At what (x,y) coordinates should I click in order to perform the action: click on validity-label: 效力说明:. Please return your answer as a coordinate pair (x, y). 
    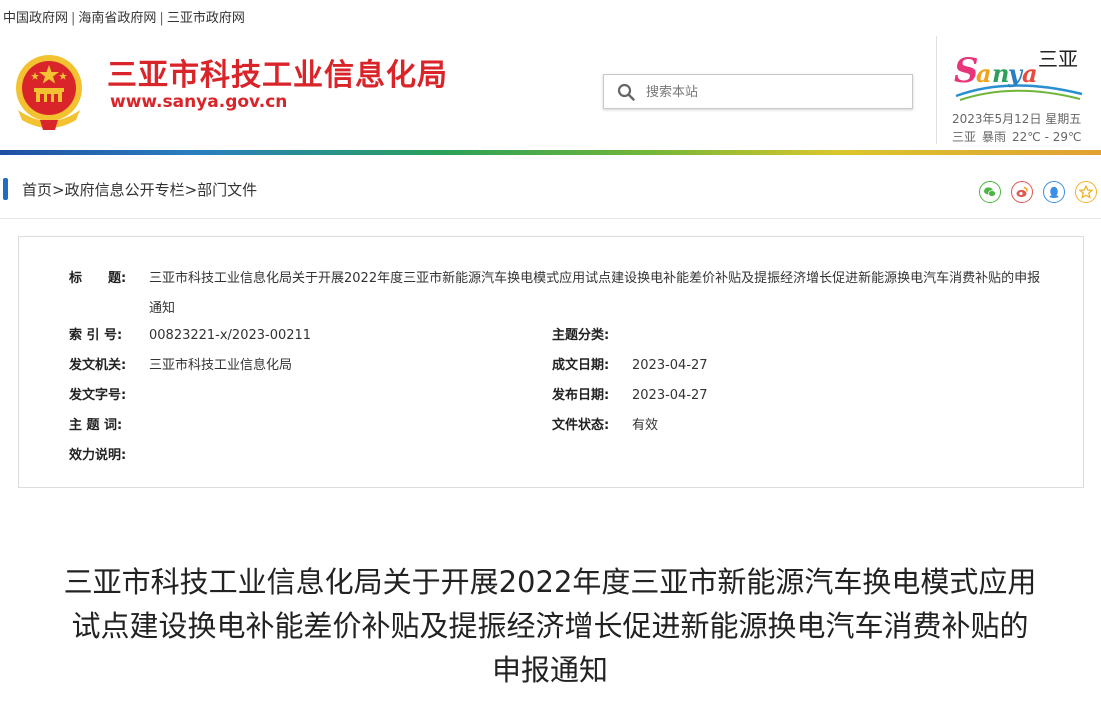
    Looking at the image, I should click on (98, 455).